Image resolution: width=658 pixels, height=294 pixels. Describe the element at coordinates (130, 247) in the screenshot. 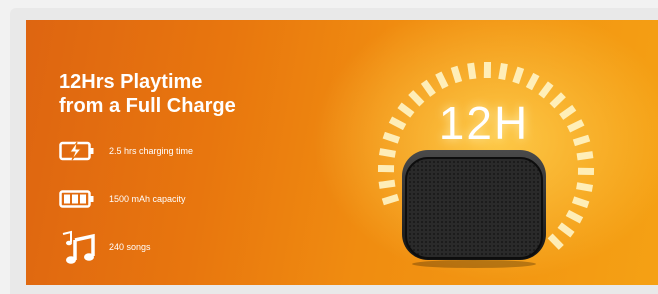

I see `feature-text: 240 songs` at that location.